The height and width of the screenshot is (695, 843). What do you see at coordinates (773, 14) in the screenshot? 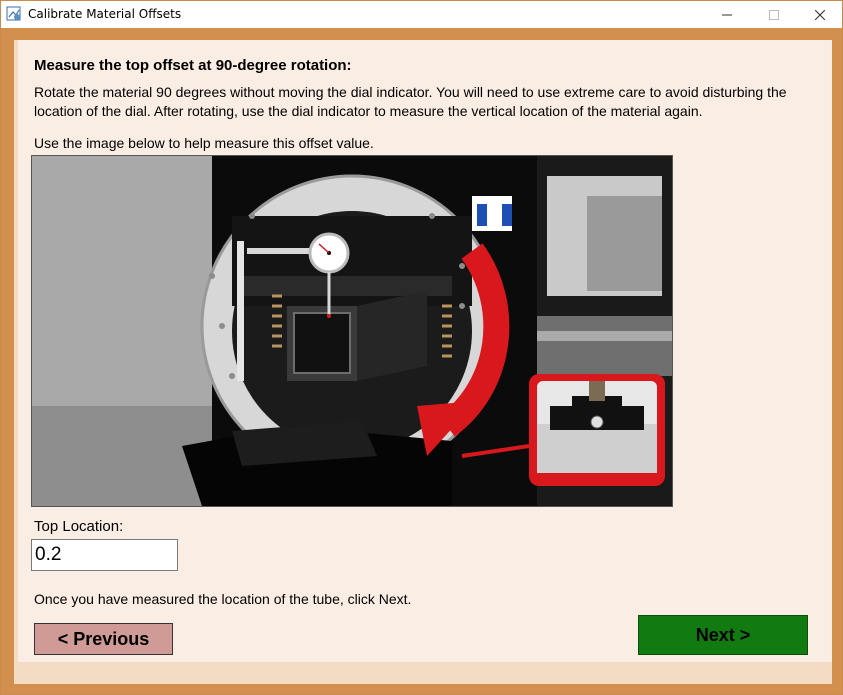
I see `maximize-icon` at bounding box center [773, 14].